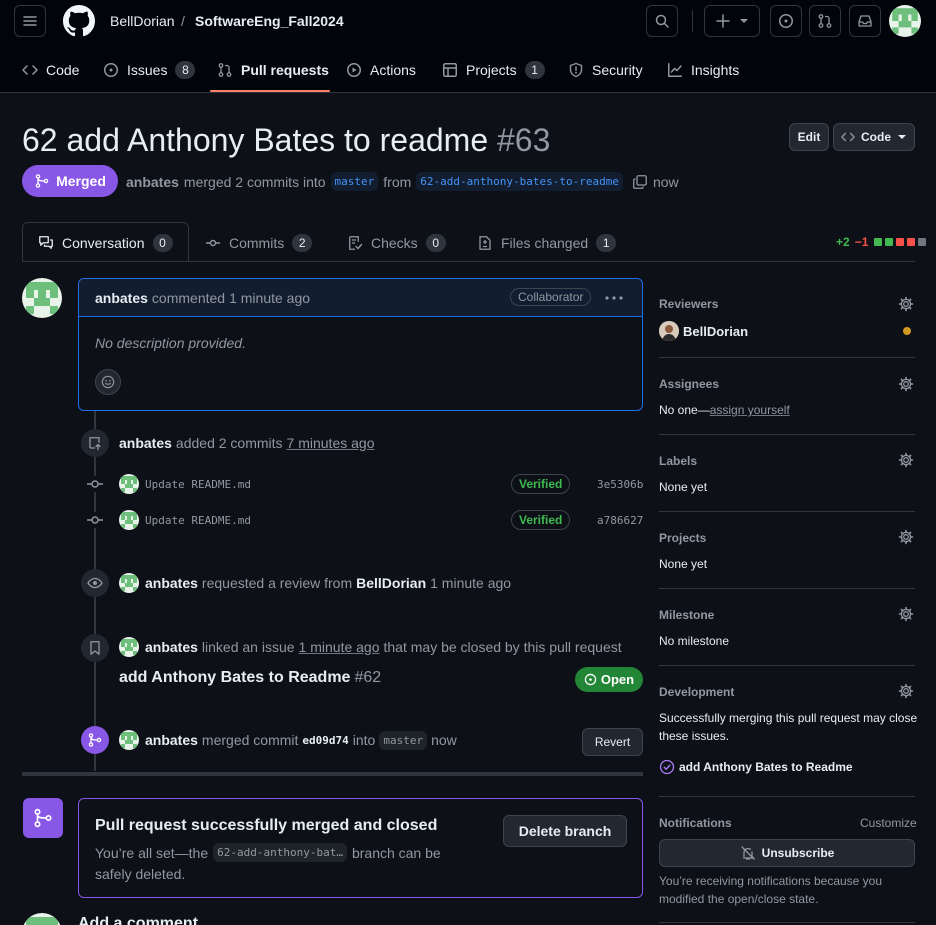 The height and width of the screenshot is (925, 936). What do you see at coordinates (42, 919) in the screenshot?
I see `new-comment-avatar` at bounding box center [42, 919].